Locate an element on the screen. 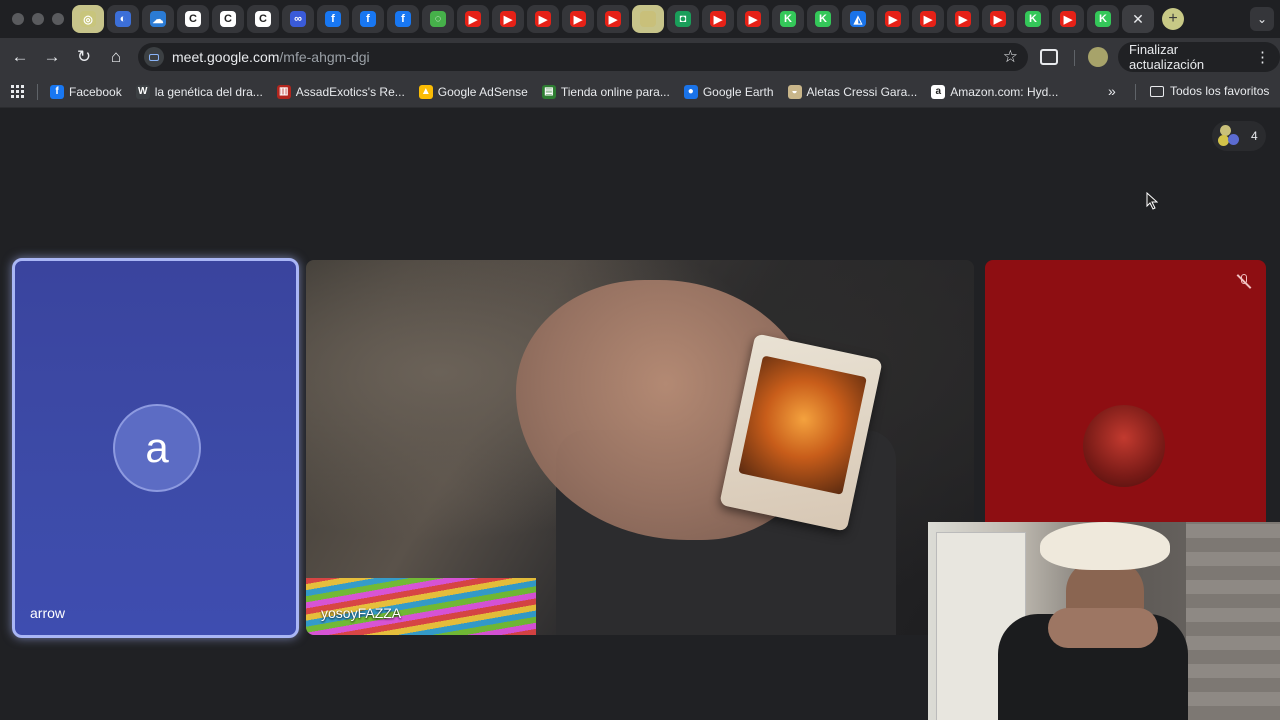 The height and width of the screenshot is (720, 1280). apps-grid-icon is located at coordinates (18, 91).